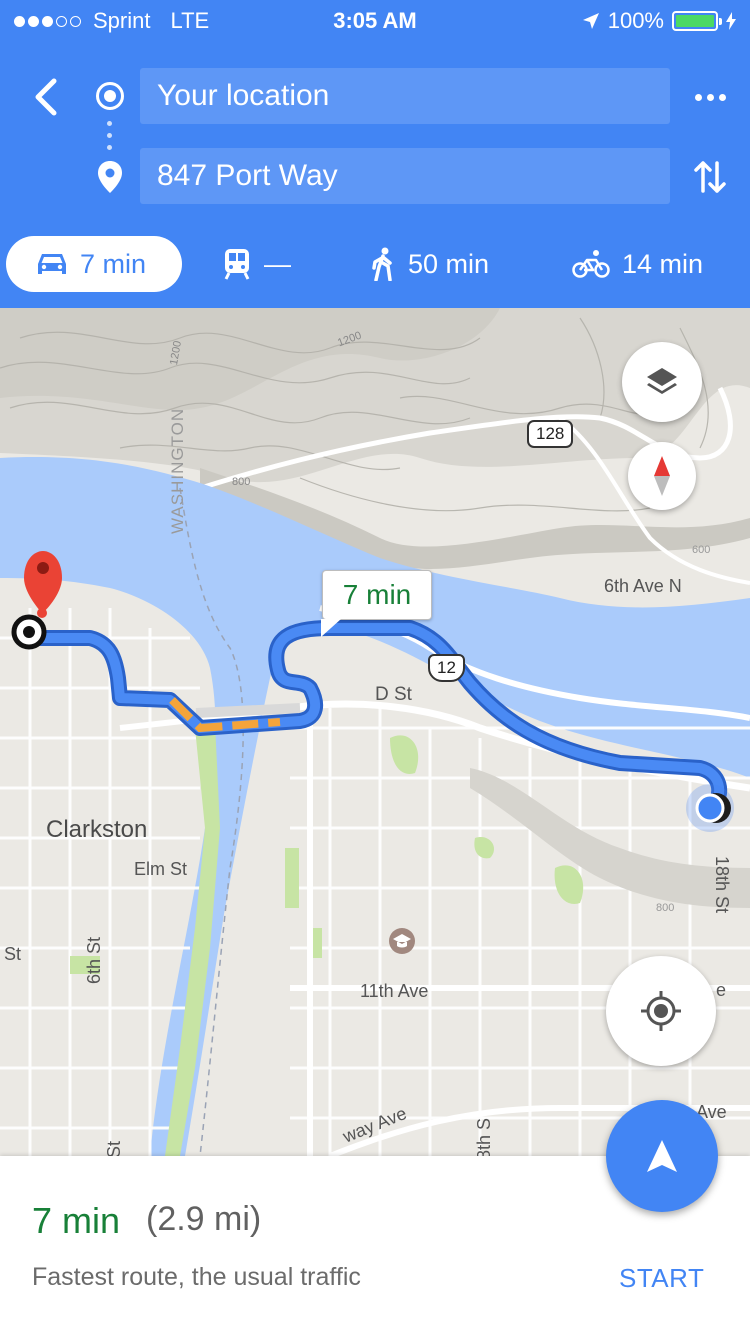  I want to click on charging-bolt-icon, so click(731, 21).